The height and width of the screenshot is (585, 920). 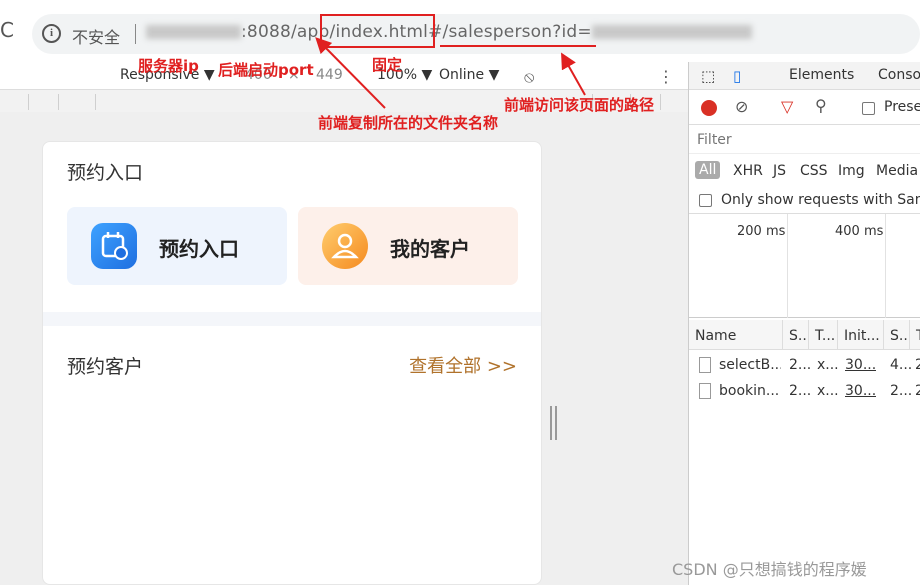 What do you see at coordinates (266, 70) in the screenshot?
I see `annotation-backend-port: 后端启动port` at bounding box center [266, 70].